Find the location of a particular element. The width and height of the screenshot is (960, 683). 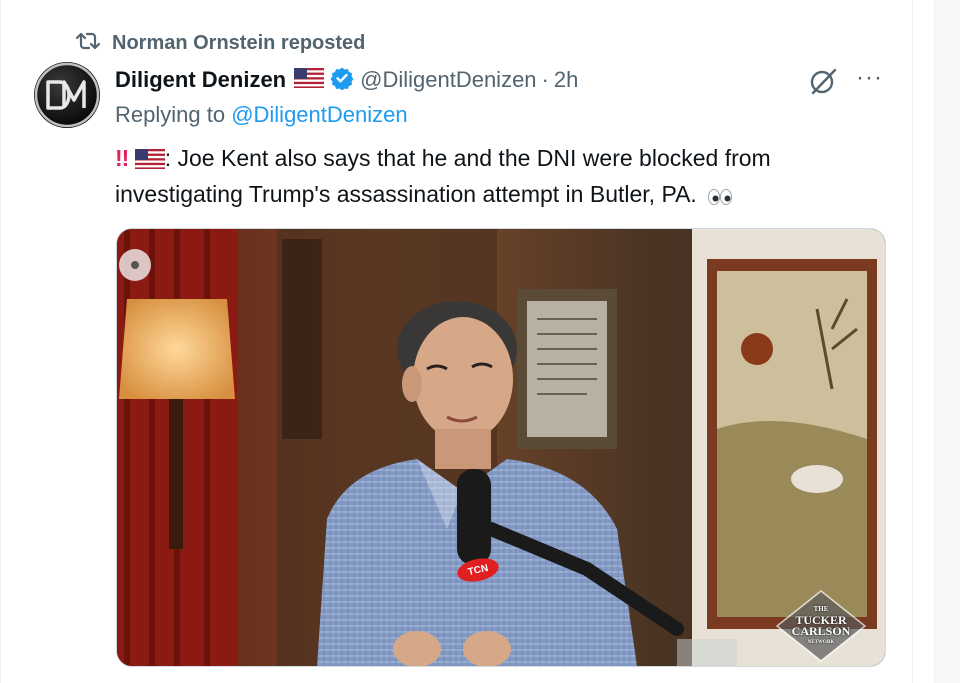

reply-context: Replying to @DiligentDenizen is located at coordinates (261, 115).